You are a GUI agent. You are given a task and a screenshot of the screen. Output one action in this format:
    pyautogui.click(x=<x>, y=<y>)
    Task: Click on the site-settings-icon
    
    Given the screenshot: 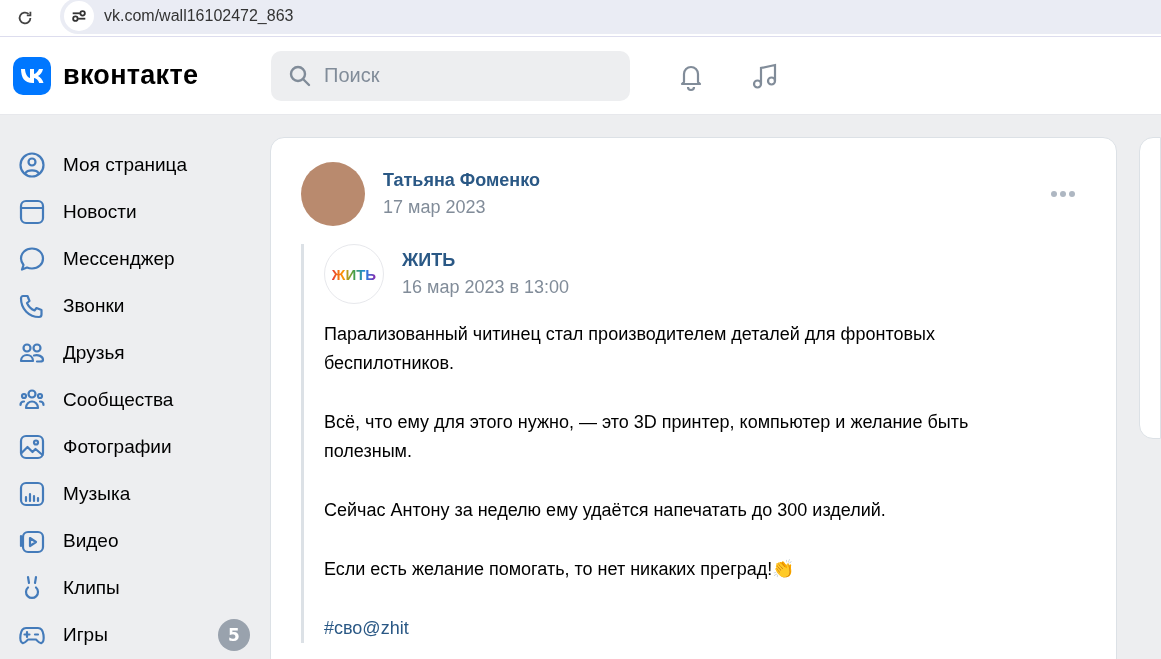 What is the action you would take?
    pyautogui.click(x=79, y=16)
    